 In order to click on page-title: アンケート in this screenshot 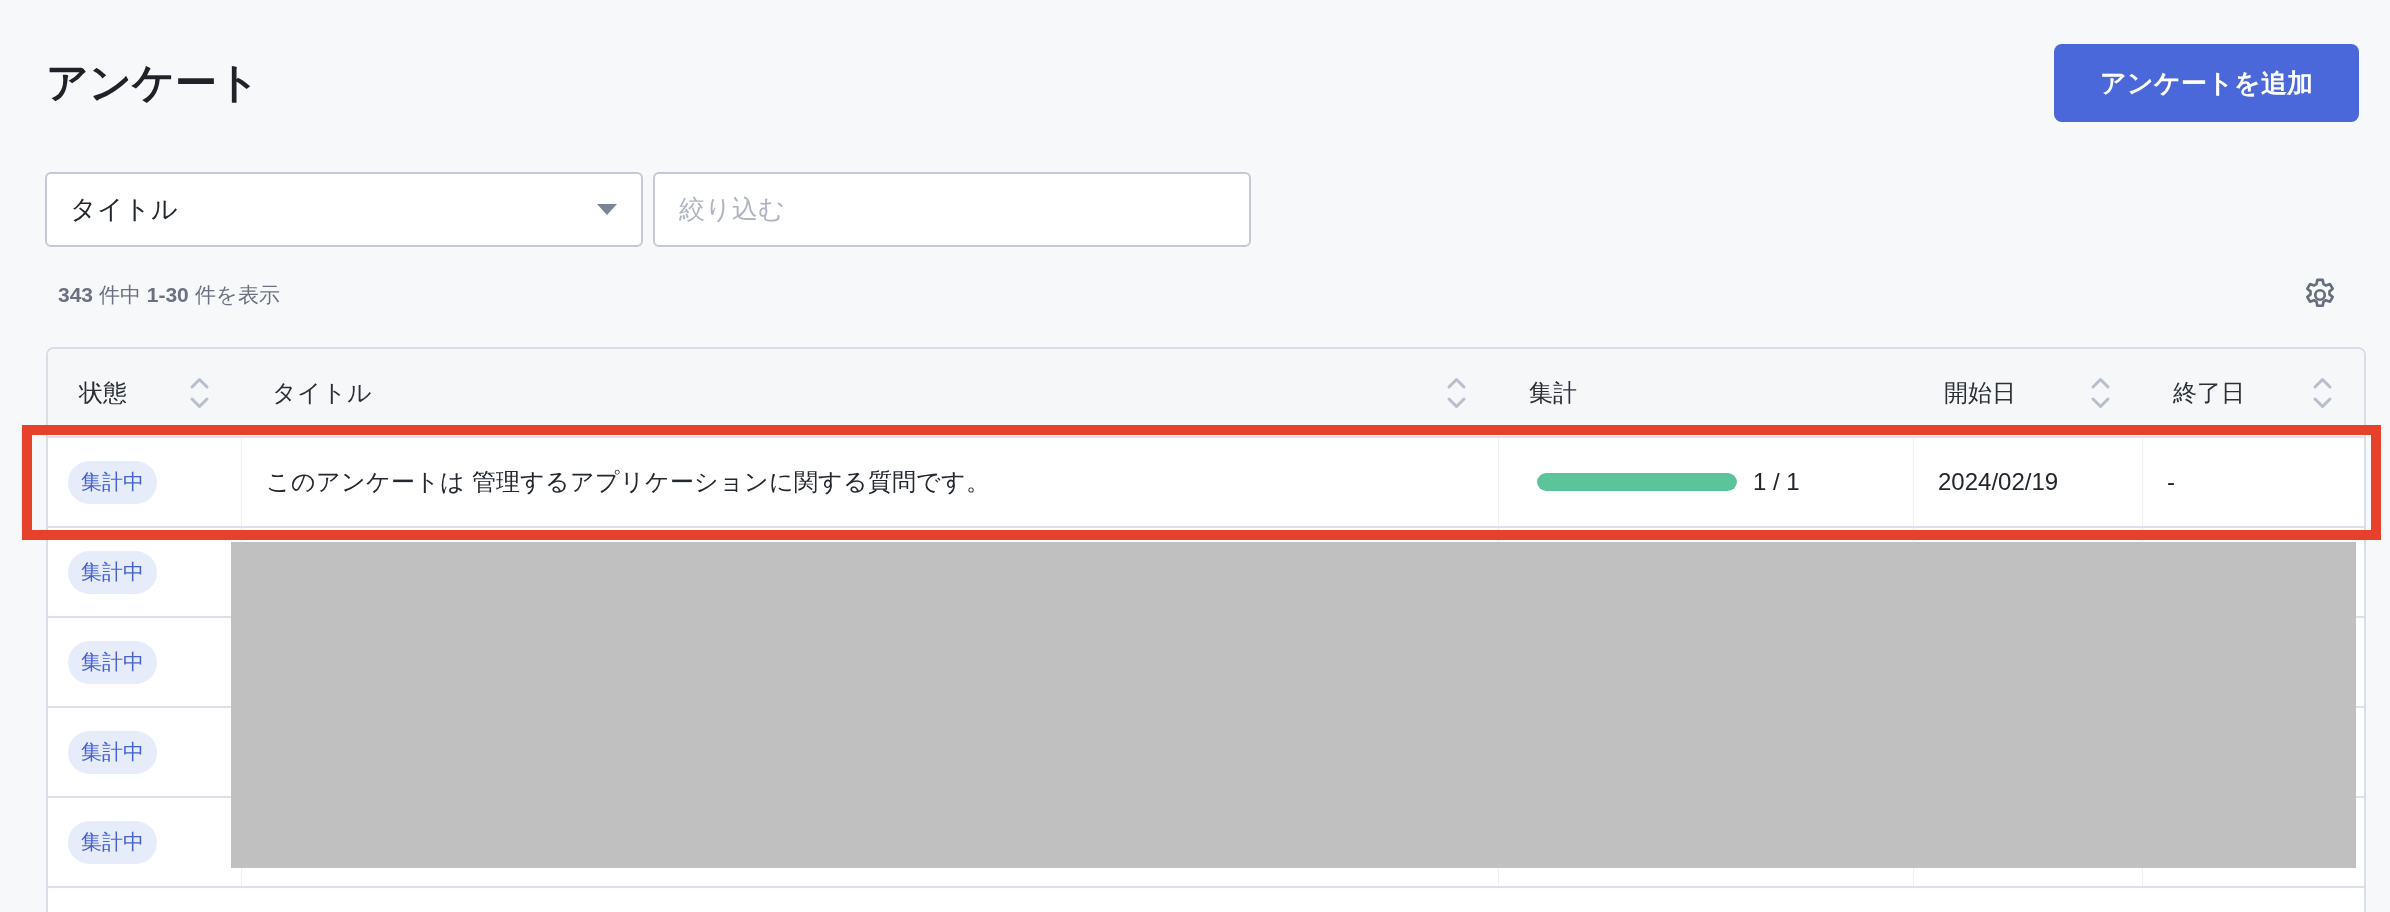, I will do `click(153, 83)`.